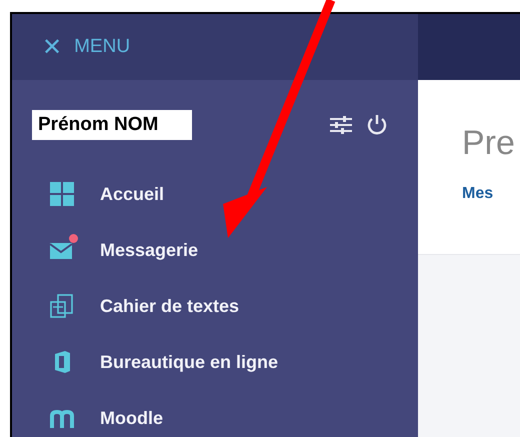 The height and width of the screenshot is (437, 520). What do you see at coordinates (131, 418) in the screenshot?
I see `sidebar-item: Moodle` at bounding box center [131, 418].